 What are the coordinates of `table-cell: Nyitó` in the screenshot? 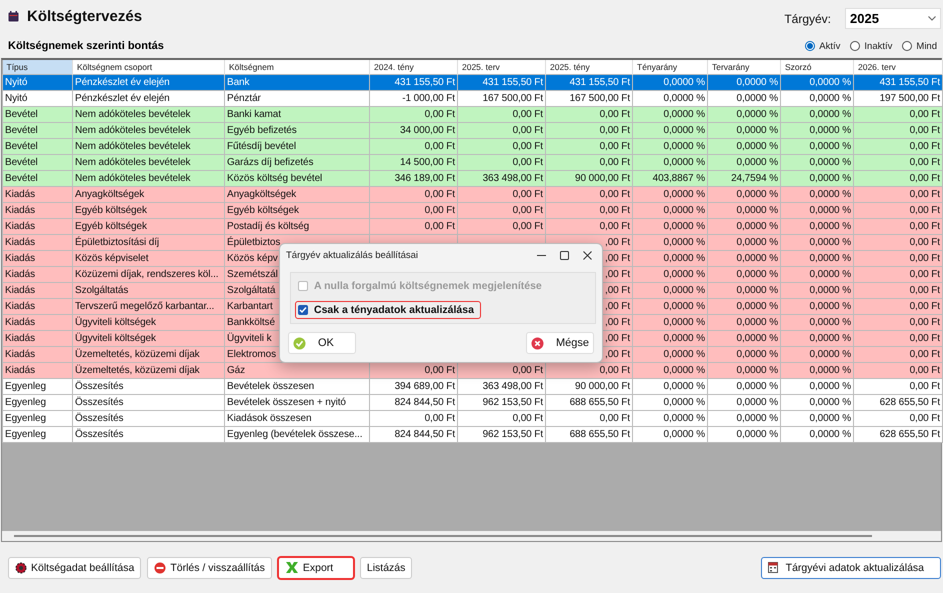 It's located at (37, 82).